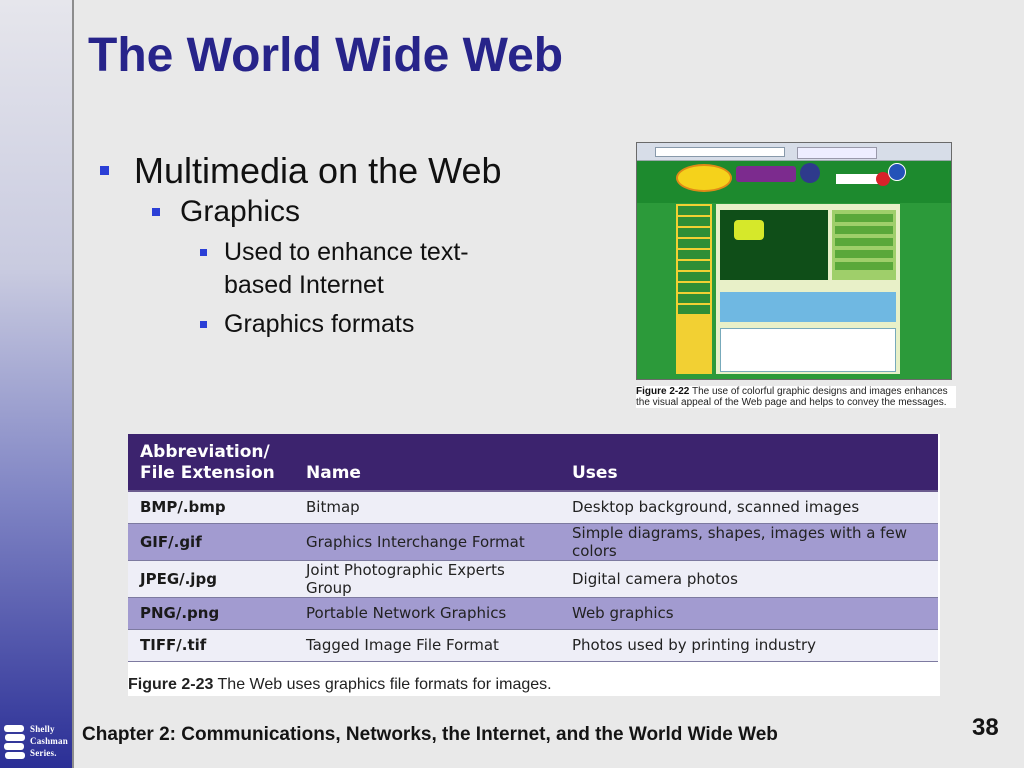  I want to click on cell-uses: Web graphics, so click(749, 613).